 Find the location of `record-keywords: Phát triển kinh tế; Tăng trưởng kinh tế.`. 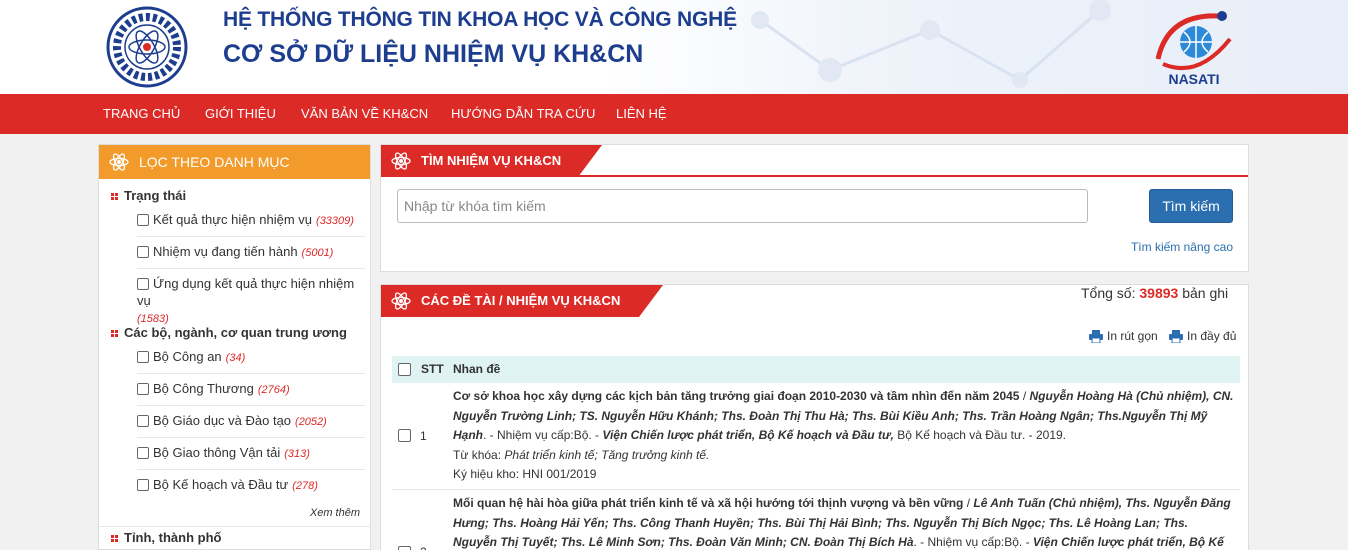

record-keywords: Phát triển kinh tế; Tăng trưởng kinh tế. is located at coordinates (607, 454).